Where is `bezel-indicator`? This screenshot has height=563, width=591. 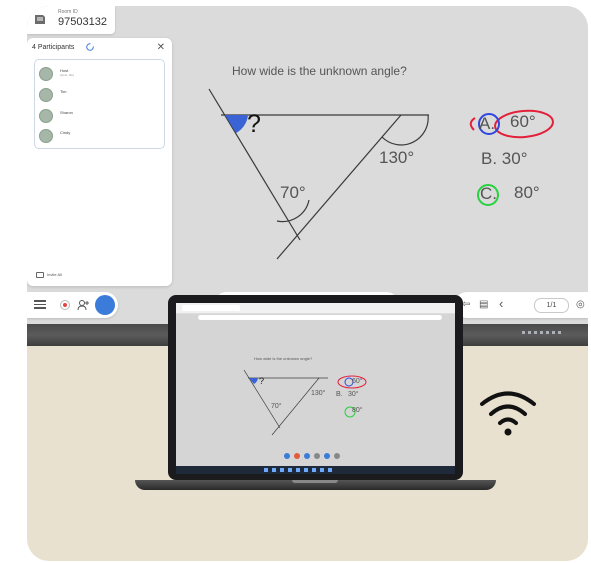 bezel-indicator is located at coordinates (542, 332).